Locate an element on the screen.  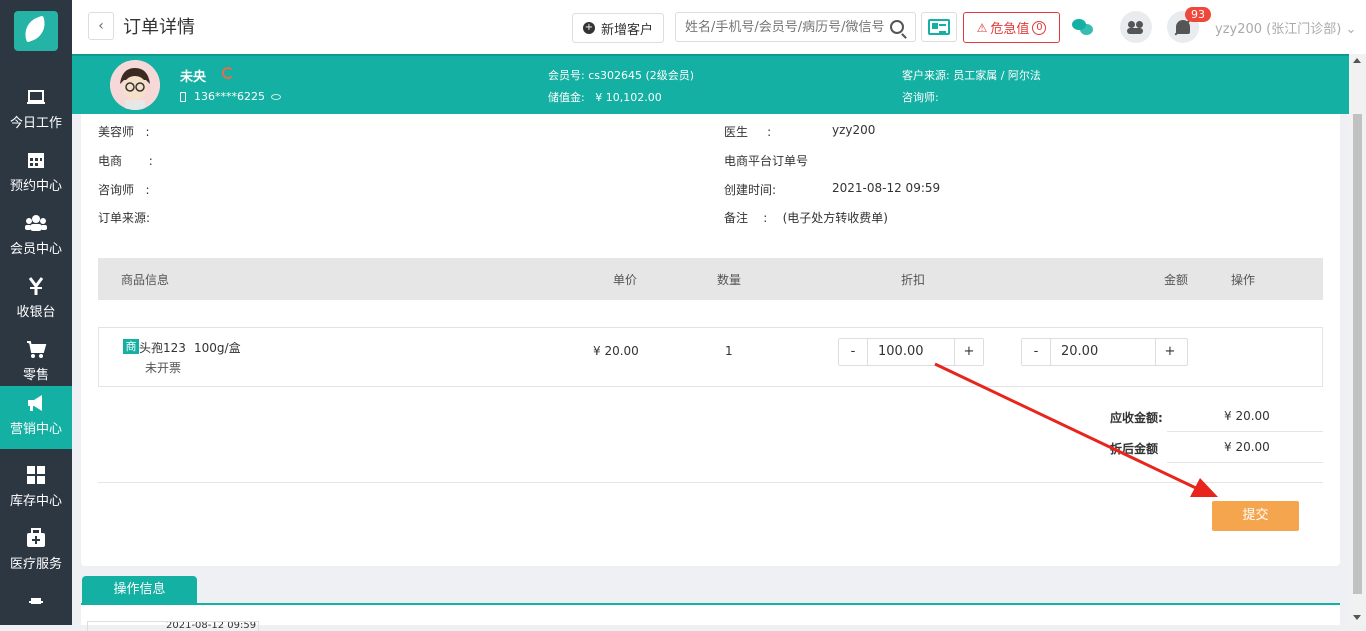
sidebar-item-today-work: 今日工作 is located at coordinates (36, 111).